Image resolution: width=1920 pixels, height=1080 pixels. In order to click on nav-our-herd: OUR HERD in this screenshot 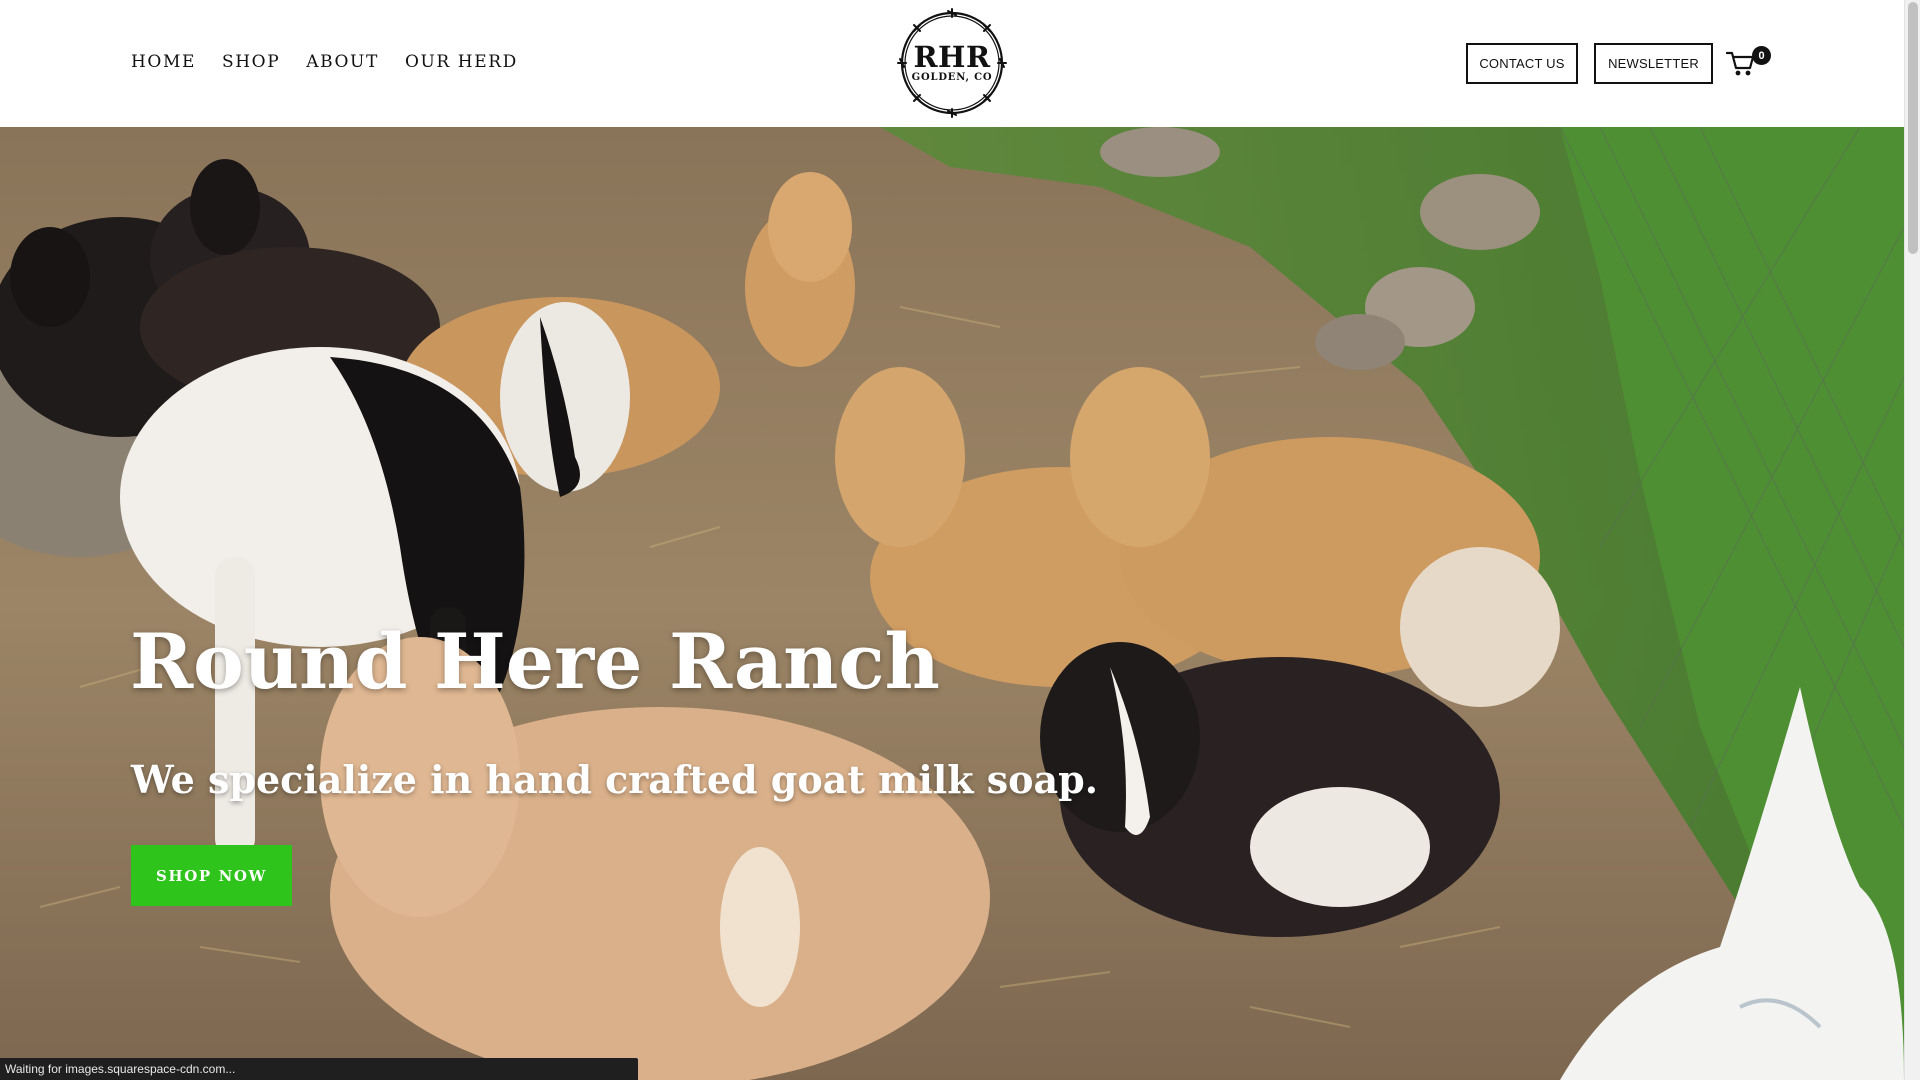, I will do `click(461, 62)`.